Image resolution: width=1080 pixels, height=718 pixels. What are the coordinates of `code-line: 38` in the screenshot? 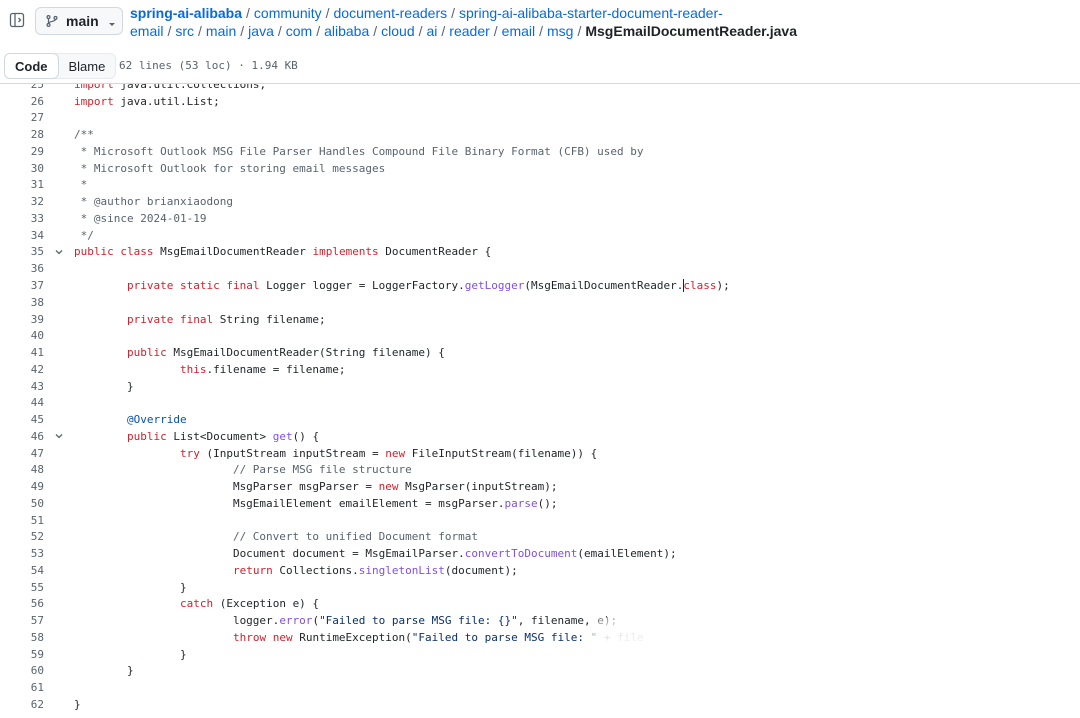 It's located at (540, 302).